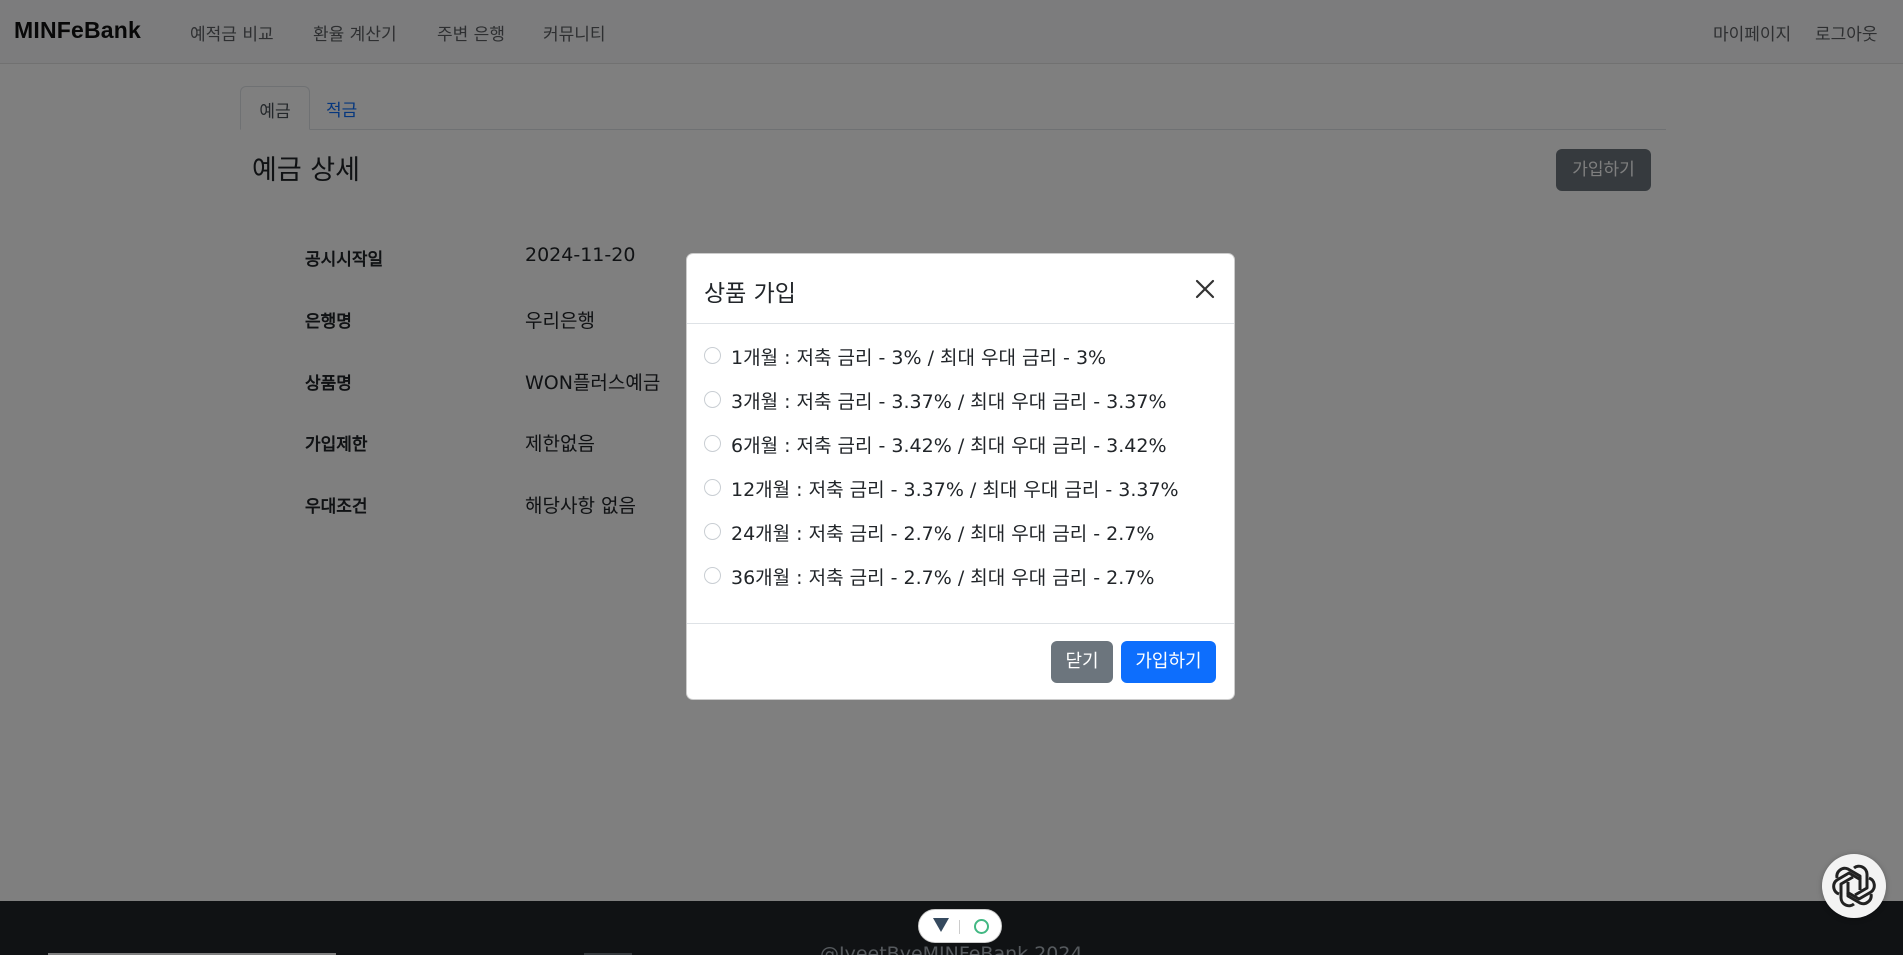 The height and width of the screenshot is (955, 1903). What do you see at coordinates (943, 578) in the screenshot?
I see `term-option-label: 36개월 : 저축 금리 - 2.7% / 최대 우대 금리 - 2.7%` at bounding box center [943, 578].